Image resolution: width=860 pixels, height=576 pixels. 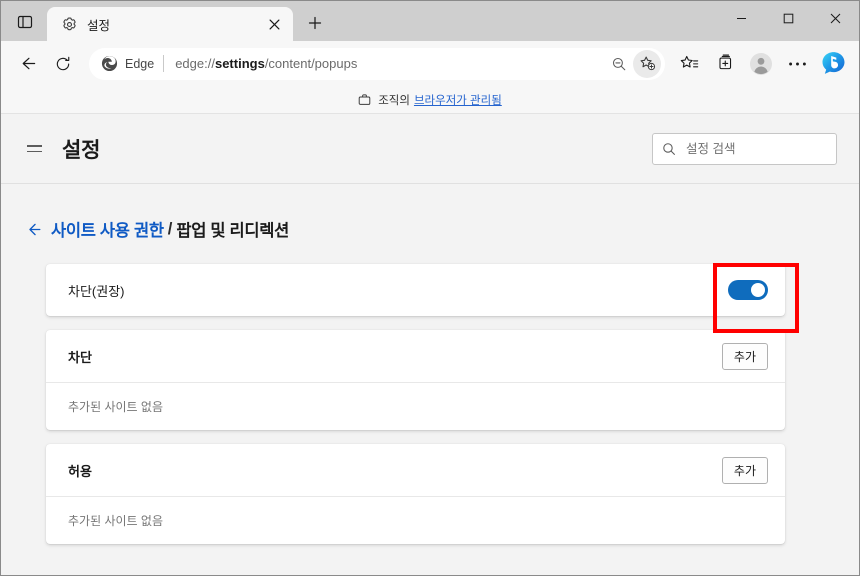 I want to click on block-toggle-card: 차단(권장), so click(x=415, y=290).